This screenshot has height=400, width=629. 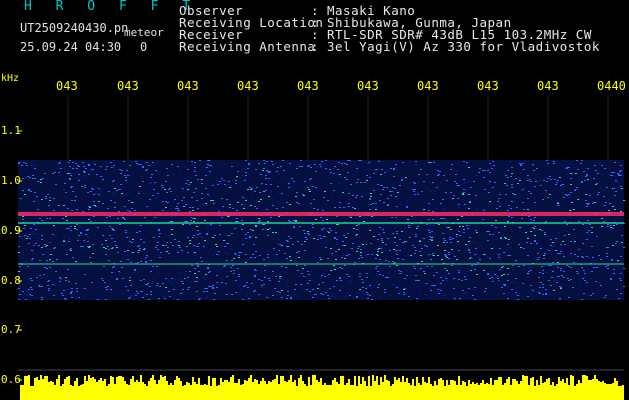 What do you see at coordinates (74, 28) in the screenshot?
I see `file-name: UT2509240430.pn` at bounding box center [74, 28].